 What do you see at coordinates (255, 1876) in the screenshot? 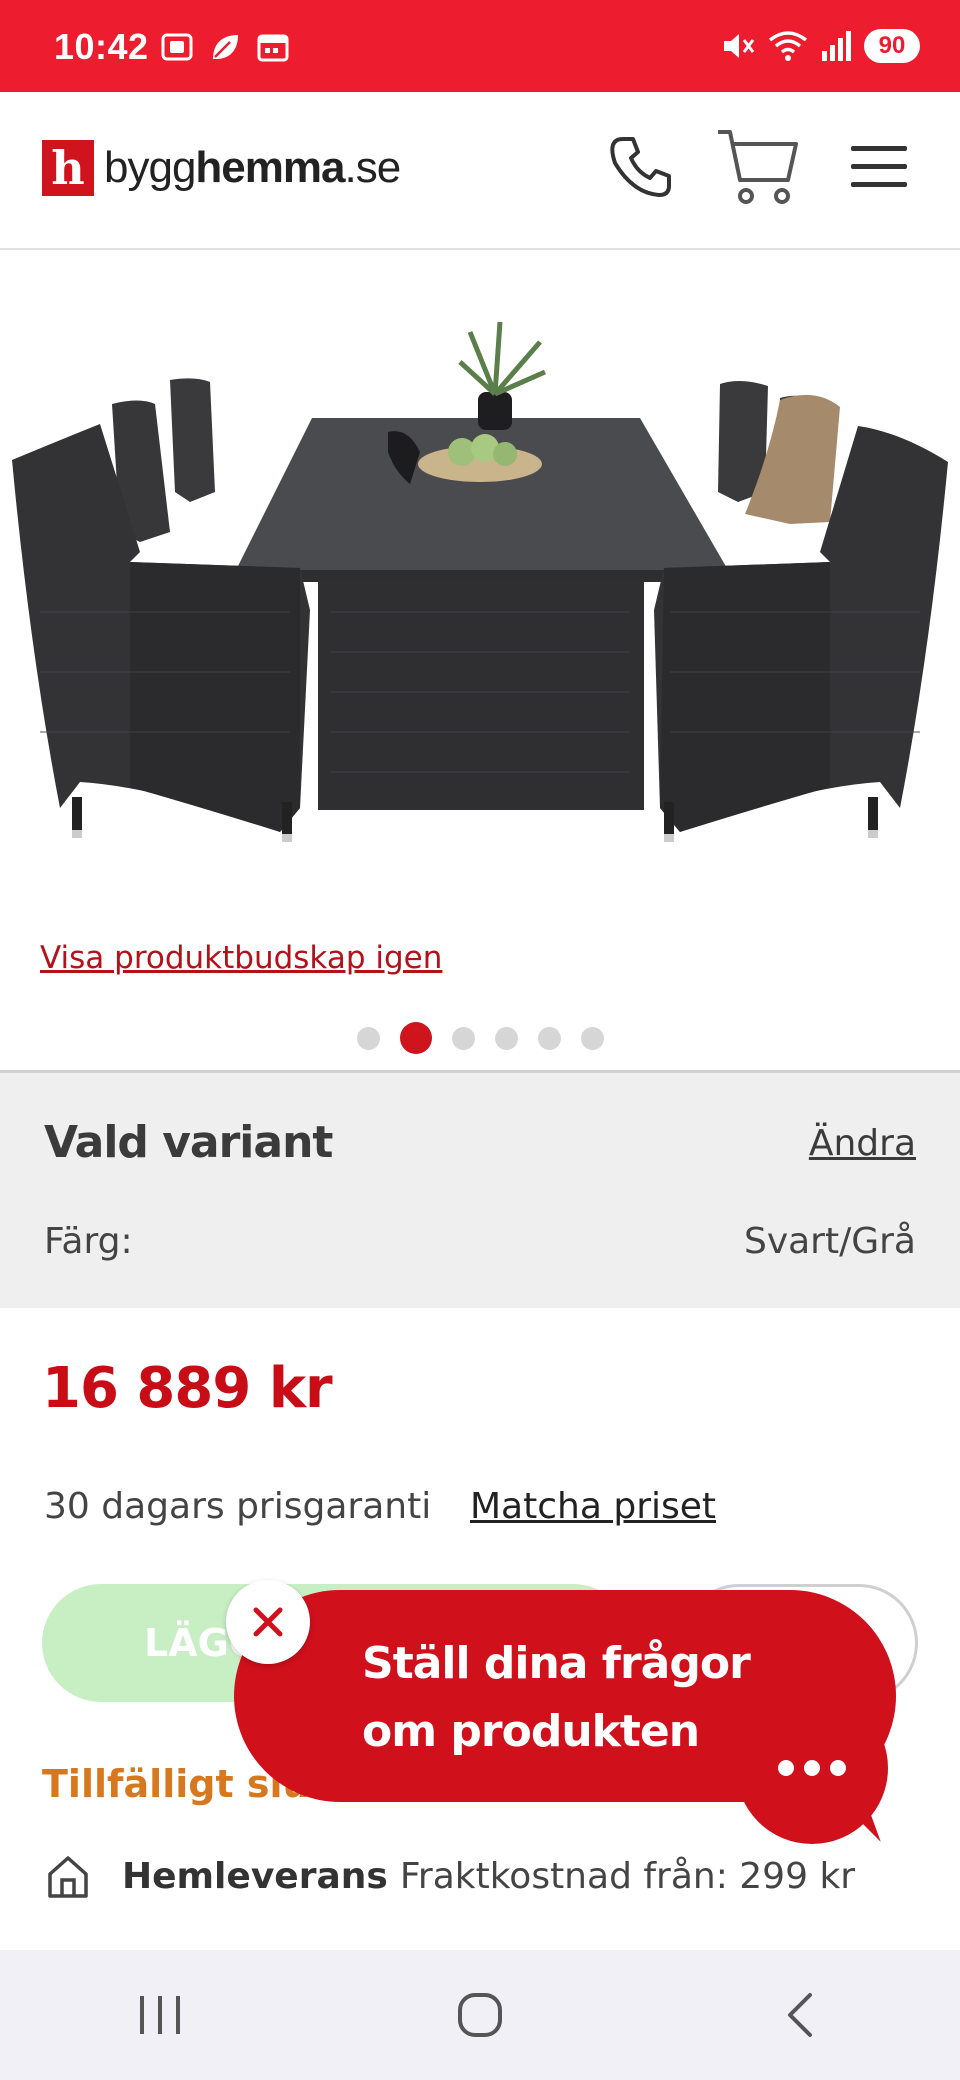
I see `delivery-label: Hemleverans` at bounding box center [255, 1876].